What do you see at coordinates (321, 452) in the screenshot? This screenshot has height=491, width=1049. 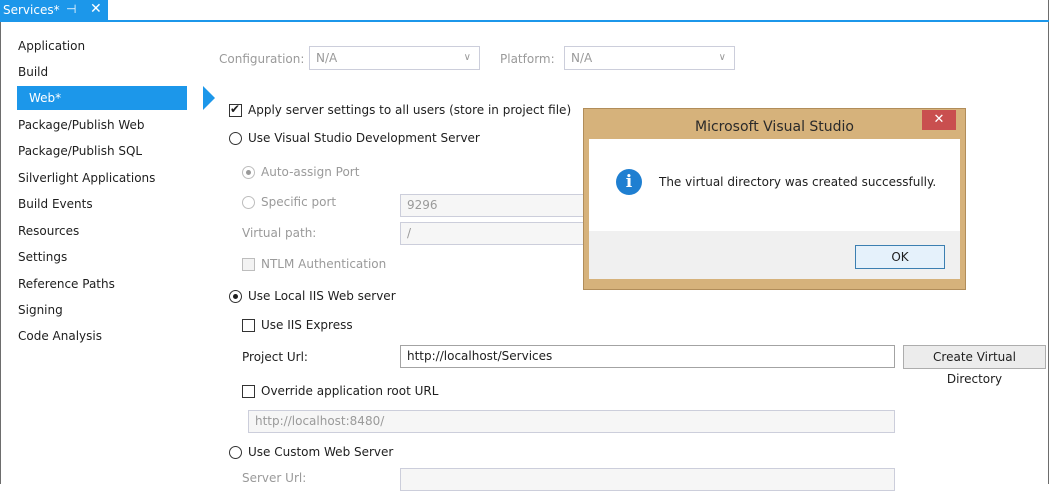 I see `custom-web-server-label: Use Custom Web Server` at bounding box center [321, 452].